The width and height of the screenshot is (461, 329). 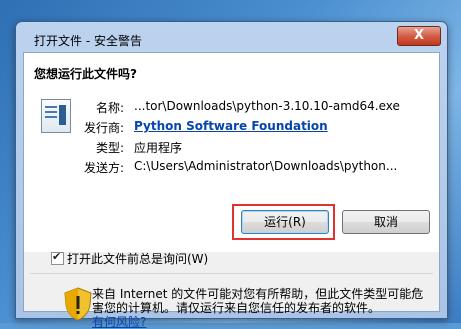 What do you see at coordinates (158, 148) in the screenshot?
I see `type-value: 应用程序` at bounding box center [158, 148].